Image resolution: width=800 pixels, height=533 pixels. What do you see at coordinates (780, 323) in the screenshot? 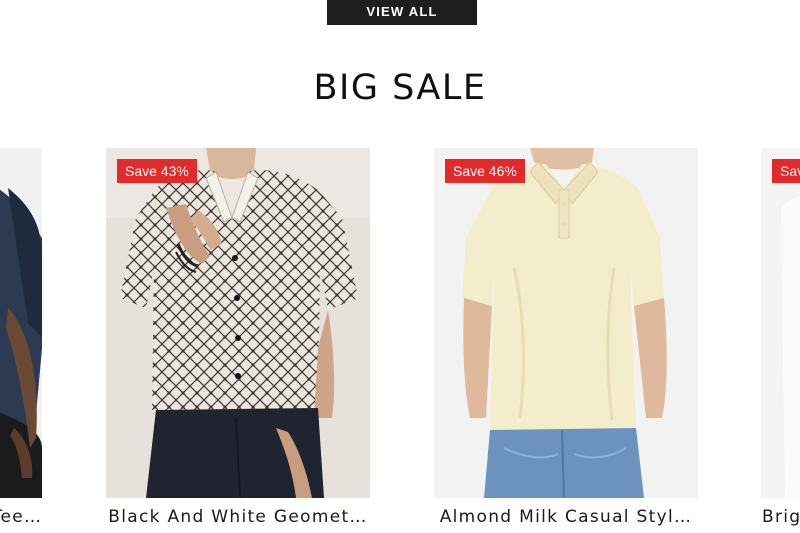
I see `product-image: Save` at bounding box center [780, 323].